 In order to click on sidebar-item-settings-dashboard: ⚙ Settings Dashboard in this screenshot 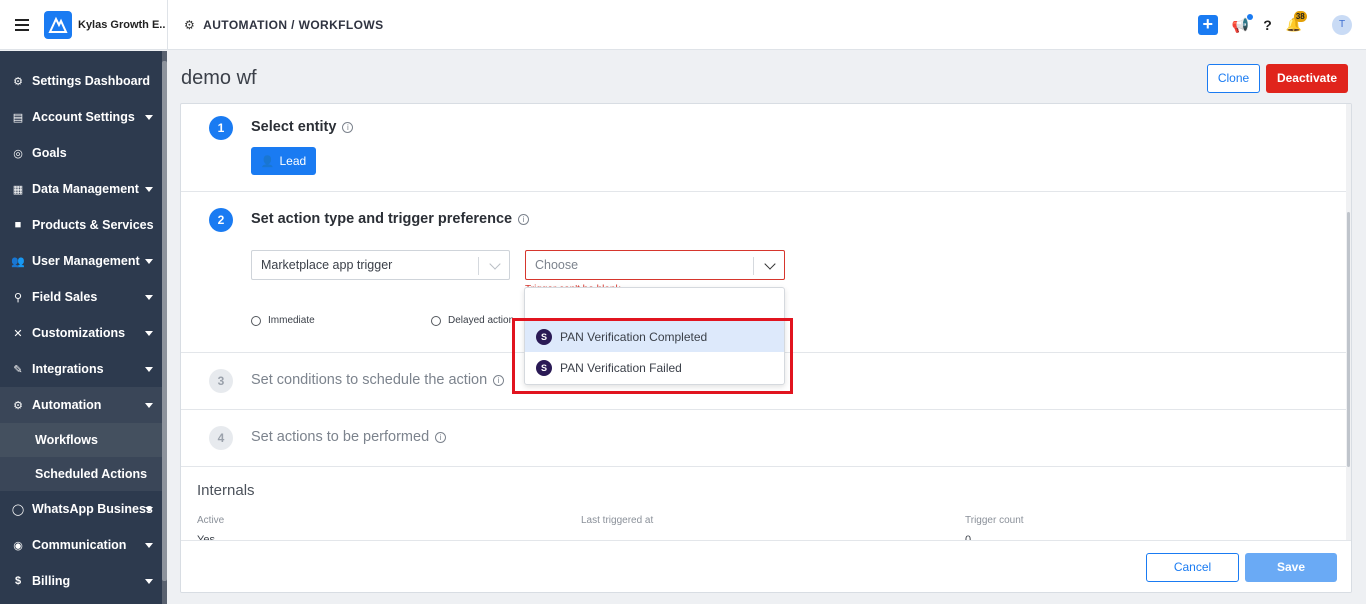, I will do `click(81, 81)`.